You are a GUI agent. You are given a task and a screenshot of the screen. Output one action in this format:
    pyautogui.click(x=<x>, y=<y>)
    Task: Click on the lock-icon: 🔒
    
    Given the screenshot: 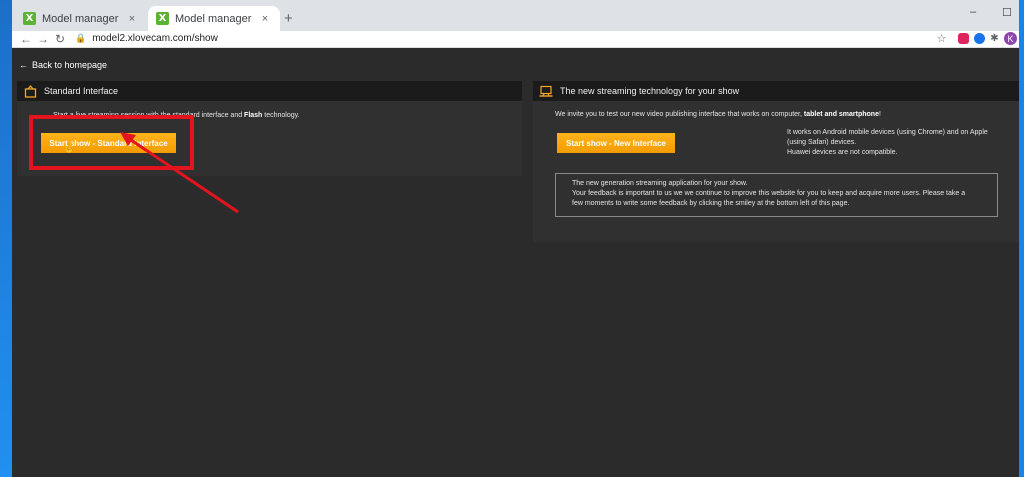 What is the action you would take?
    pyautogui.click(x=81, y=38)
    